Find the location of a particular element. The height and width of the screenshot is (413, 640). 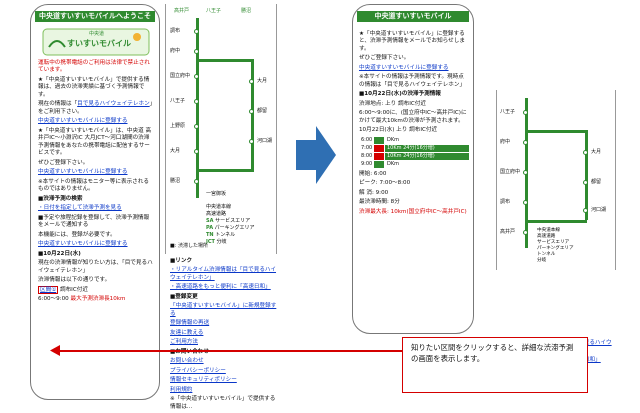

map1-station-4: 上野原 is located at coordinates (178, 126).